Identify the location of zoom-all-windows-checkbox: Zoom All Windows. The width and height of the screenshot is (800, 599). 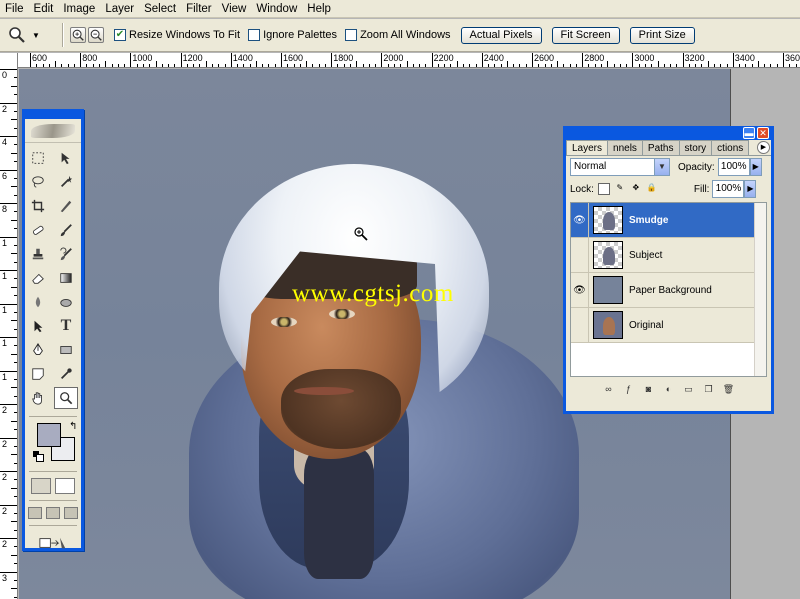
(398, 35).